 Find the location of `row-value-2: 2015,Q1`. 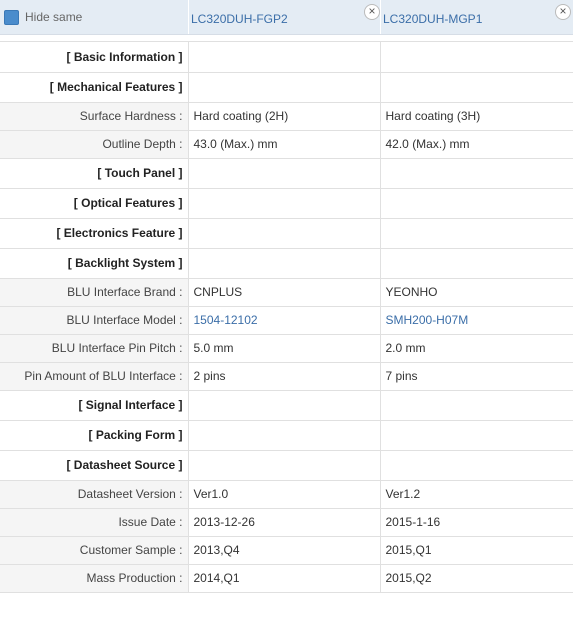

row-value-2: 2015,Q1 is located at coordinates (476, 550).